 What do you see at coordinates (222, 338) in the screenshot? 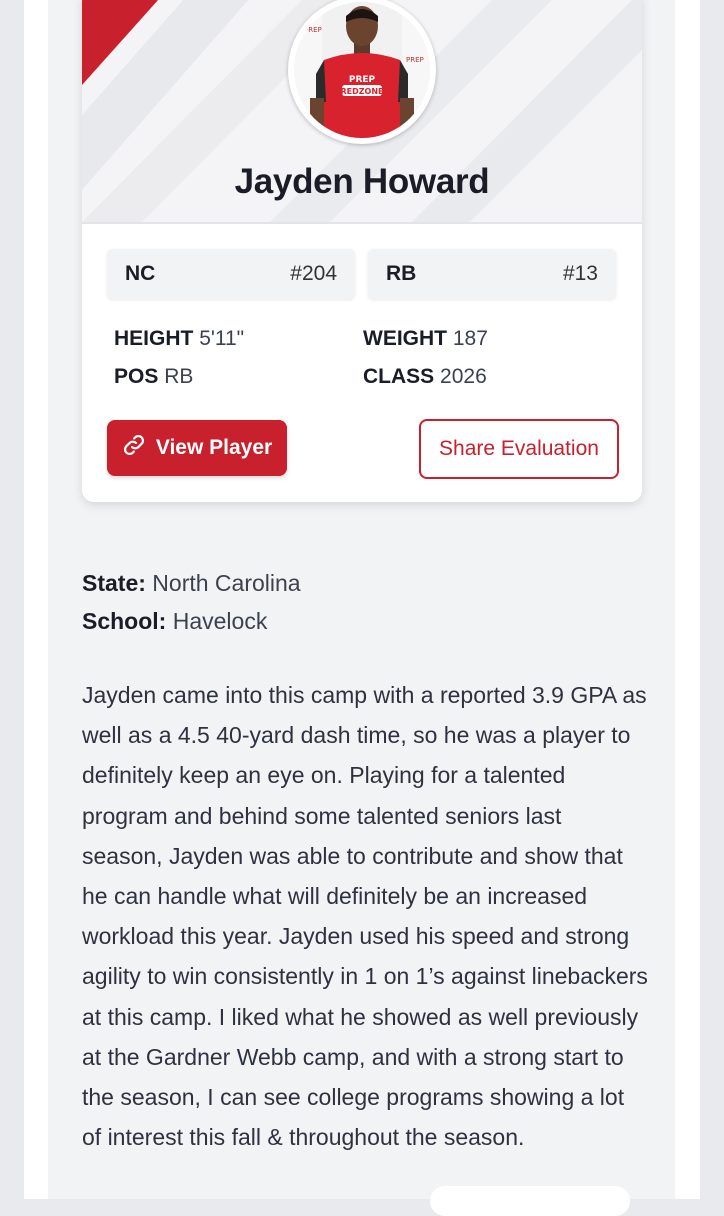
I see `stat-height-value: 5'11"` at bounding box center [222, 338].